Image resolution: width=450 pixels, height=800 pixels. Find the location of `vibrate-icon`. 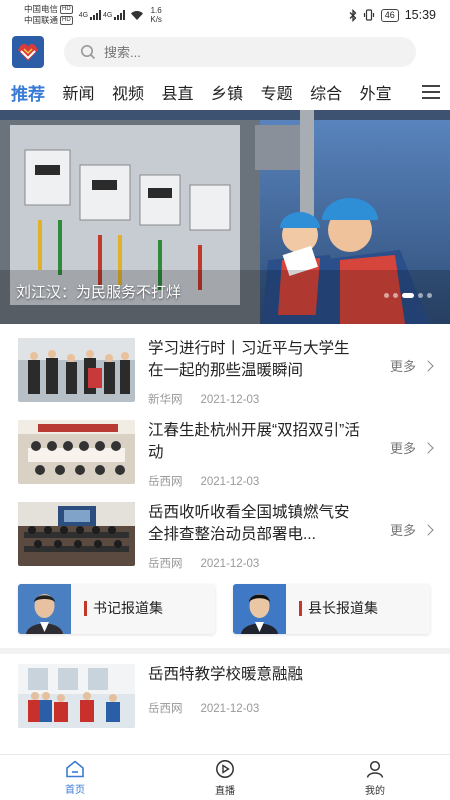

vibrate-icon is located at coordinates (368, 15).